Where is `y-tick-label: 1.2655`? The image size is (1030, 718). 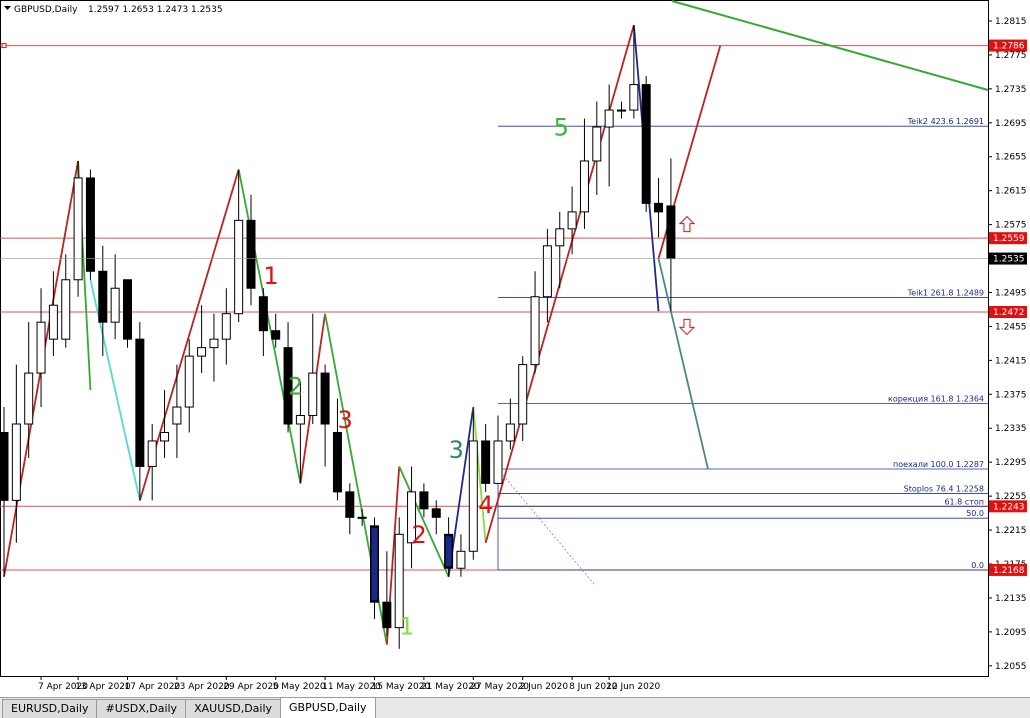
y-tick-label: 1.2655 is located at coordinates (1011, 158).